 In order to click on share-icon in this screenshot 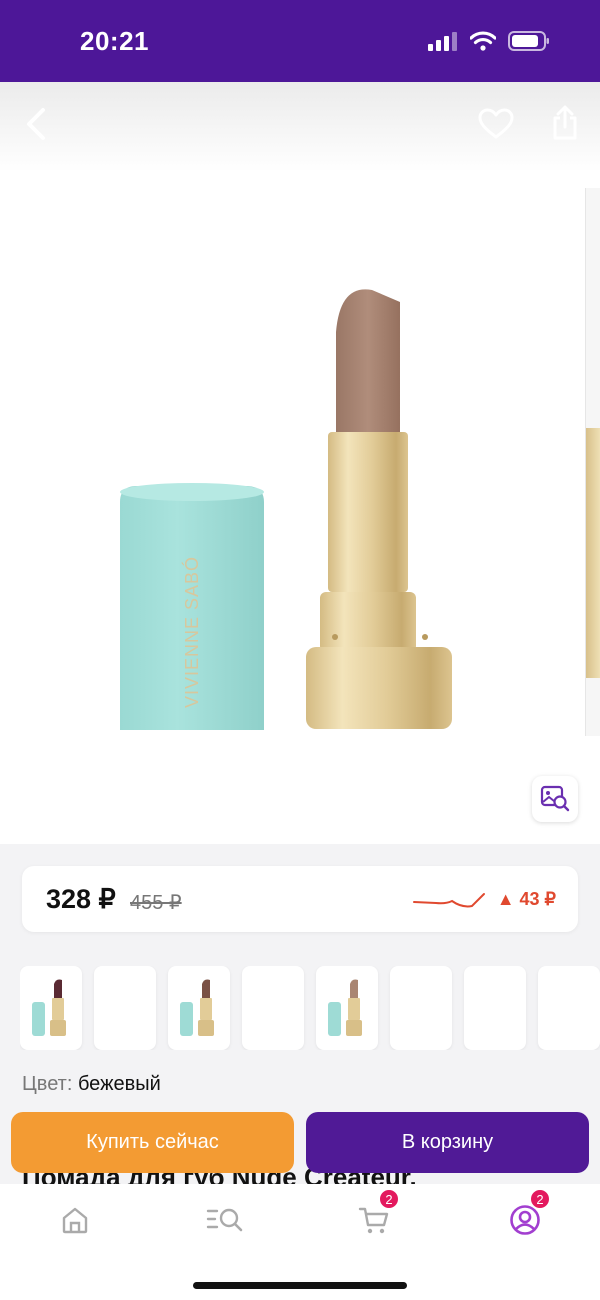, I will do `click(565, 122)`.